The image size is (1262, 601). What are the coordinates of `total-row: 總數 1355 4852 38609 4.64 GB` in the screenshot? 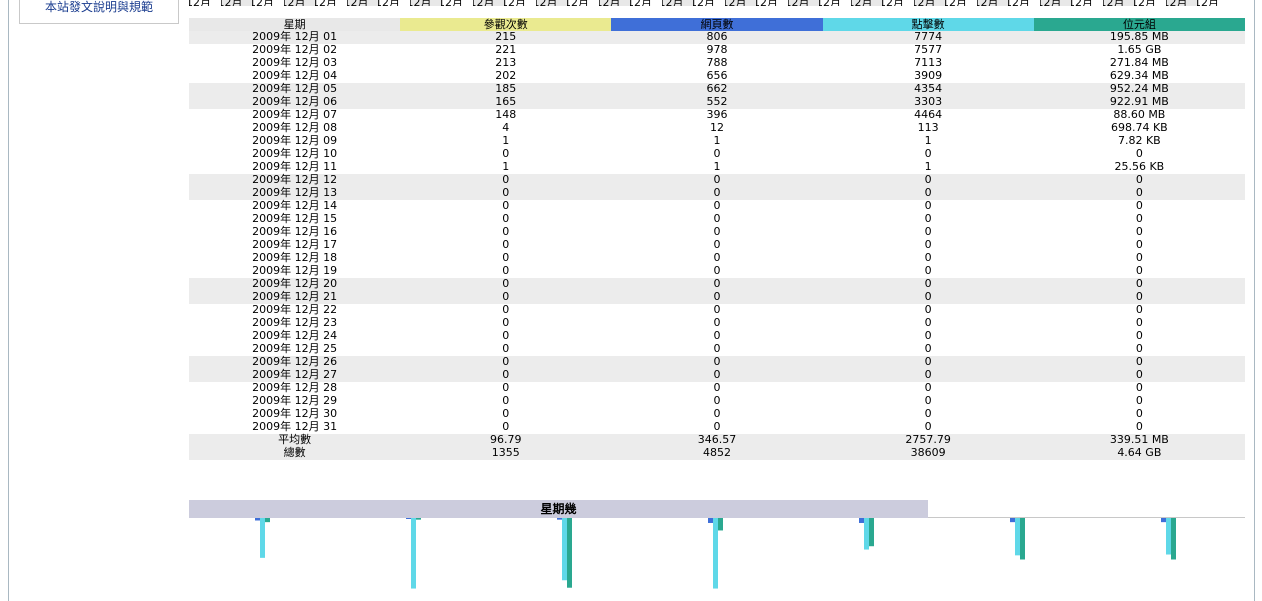 It's located at (717, 453).